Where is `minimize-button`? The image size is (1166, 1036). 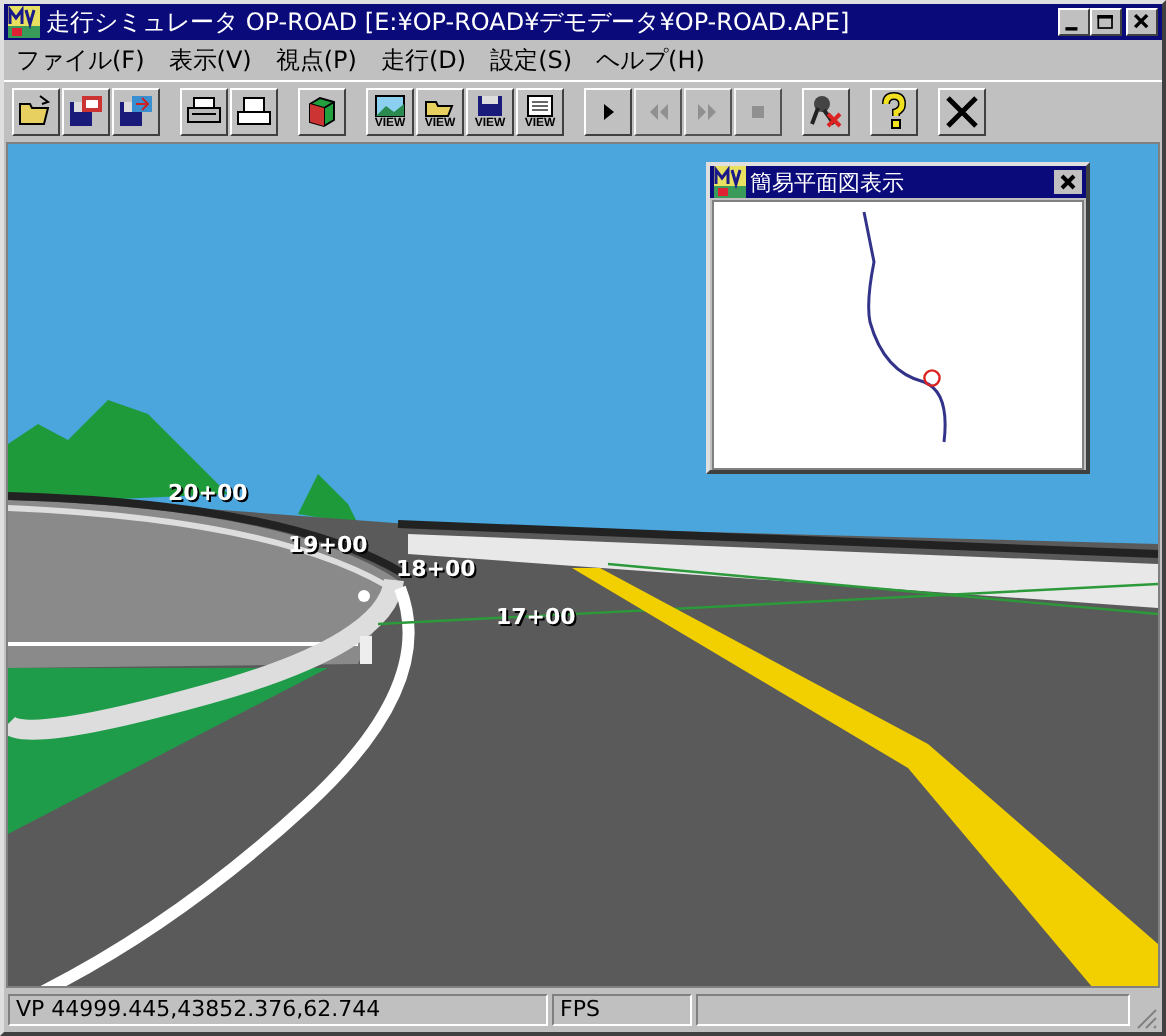
minimize-button is located at coordinates (1074, 22).